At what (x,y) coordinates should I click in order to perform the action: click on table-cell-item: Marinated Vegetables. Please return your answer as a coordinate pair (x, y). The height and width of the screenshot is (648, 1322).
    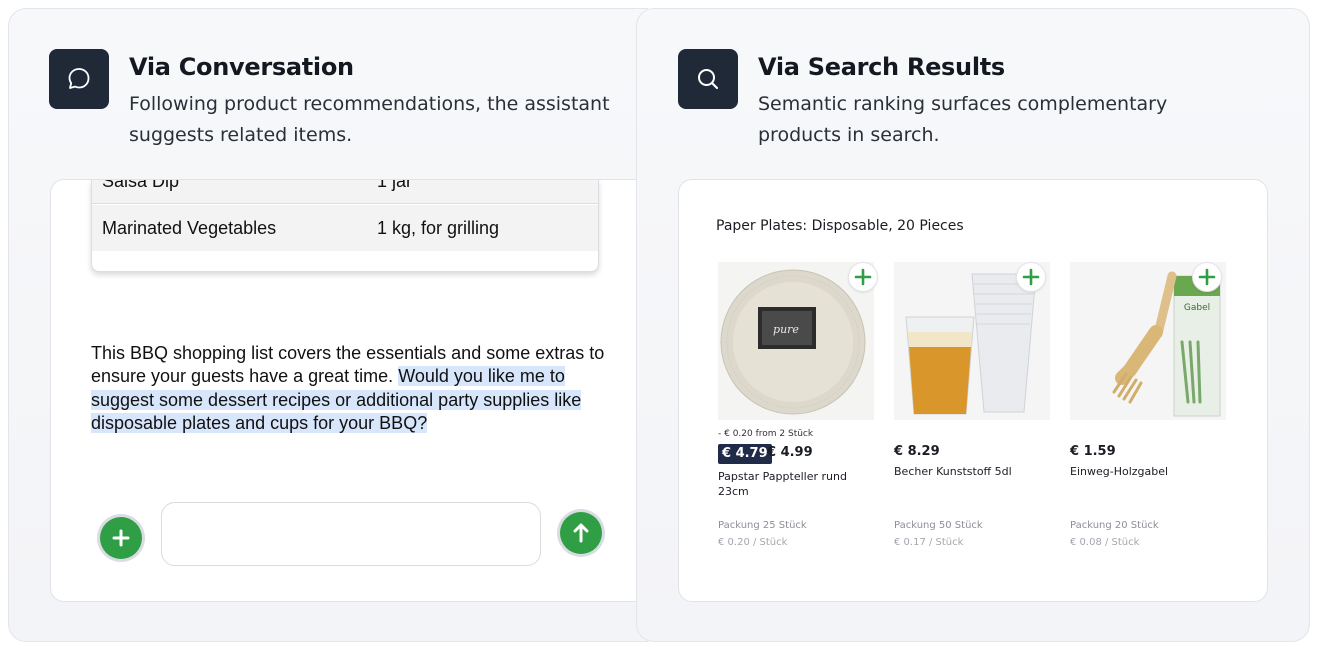
    Looking at the image, I should click on (189, 228).